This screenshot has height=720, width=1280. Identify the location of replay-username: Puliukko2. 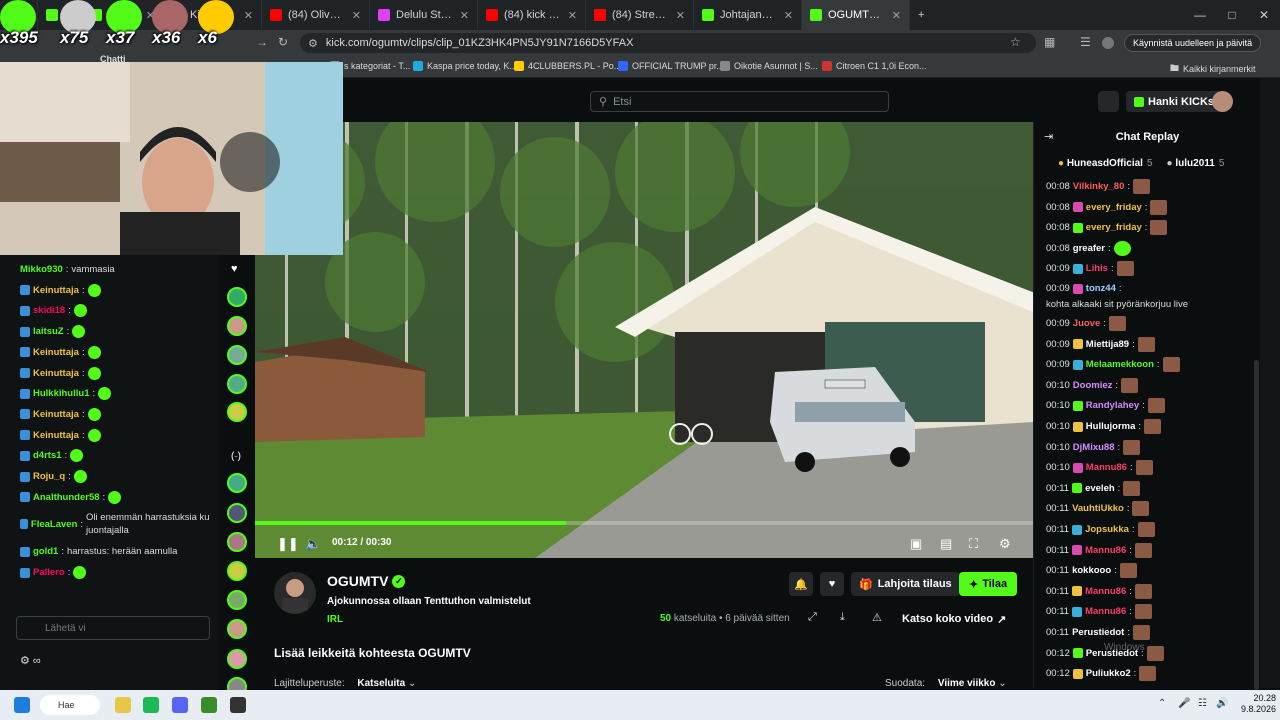
(1108, 673).